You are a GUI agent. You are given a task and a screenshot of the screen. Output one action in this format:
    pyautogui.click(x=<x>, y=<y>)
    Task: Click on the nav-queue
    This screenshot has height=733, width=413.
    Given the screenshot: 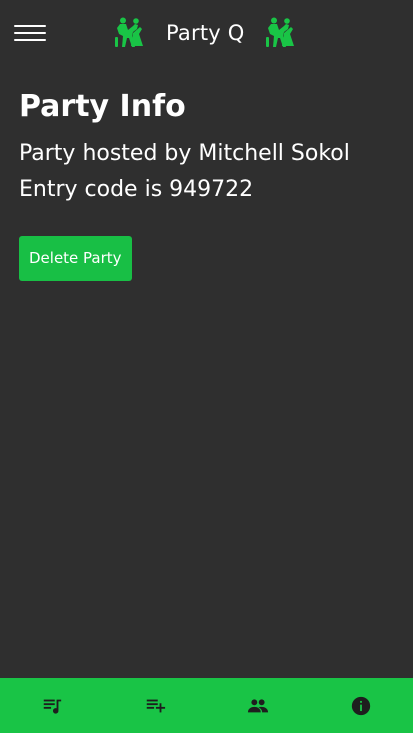 What is the action you would take?
    pyautogui.click(x=51, y=705)
    